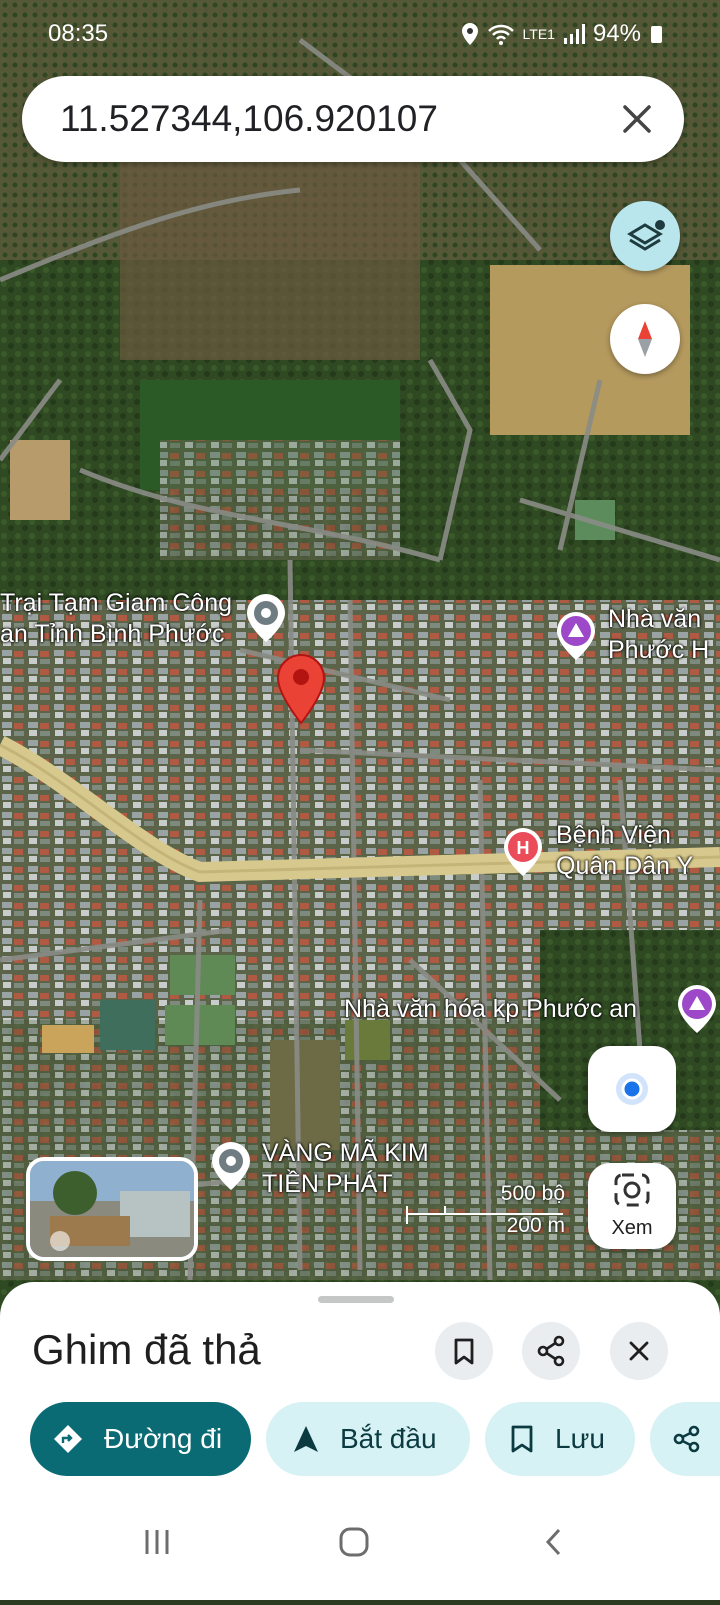 Image resolution: width=720 pixels, height=1605 pixels. I want to click on label-detention-center-text: Trại Tạm Giam Công an Tỉnh Bình Phước, so click(116, 618).